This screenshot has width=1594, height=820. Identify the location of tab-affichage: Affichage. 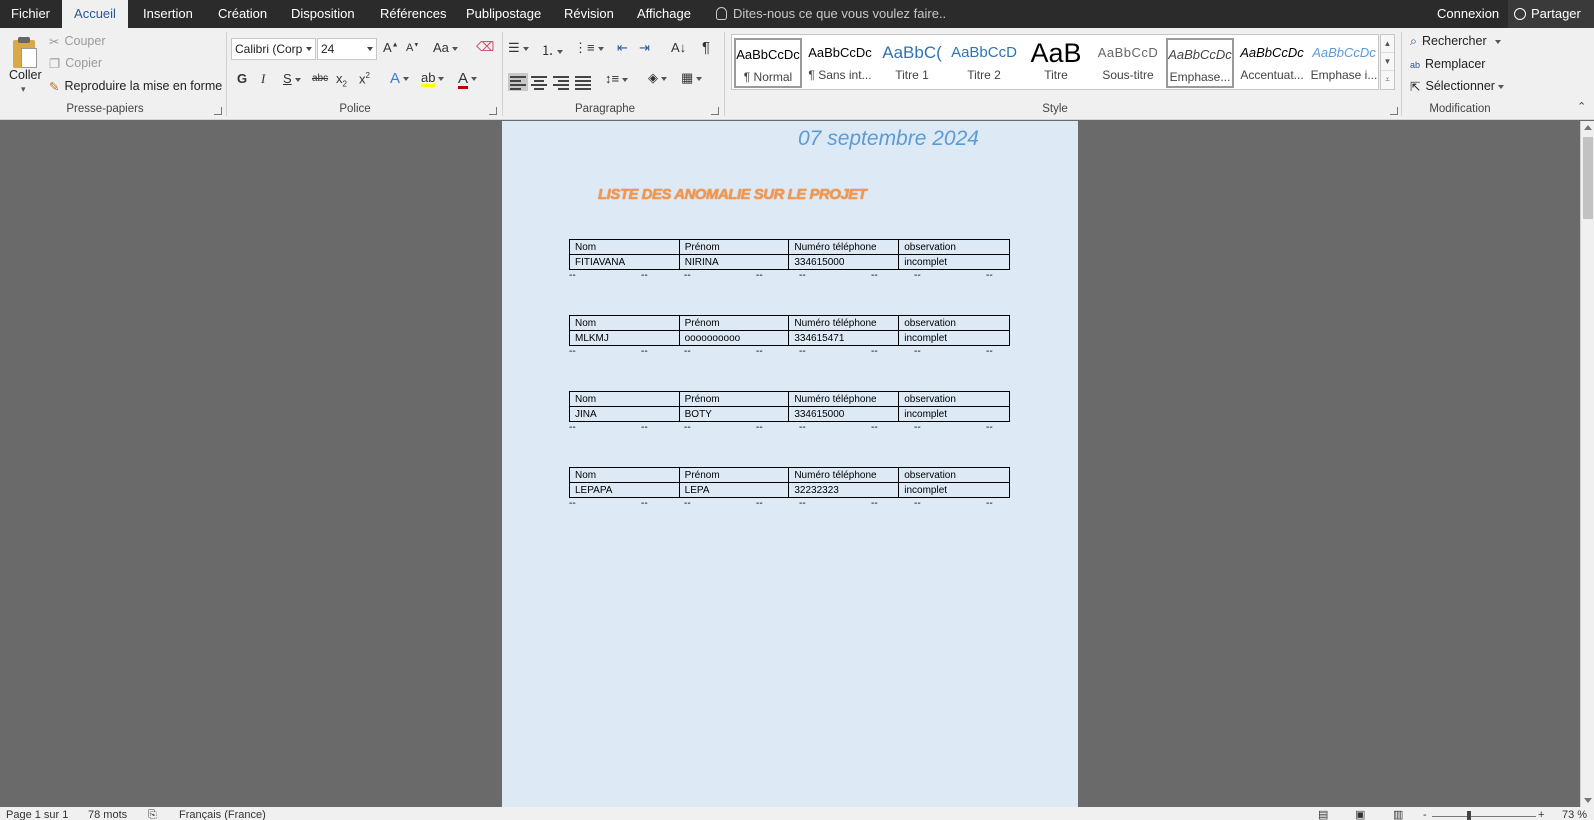
(664, 14).